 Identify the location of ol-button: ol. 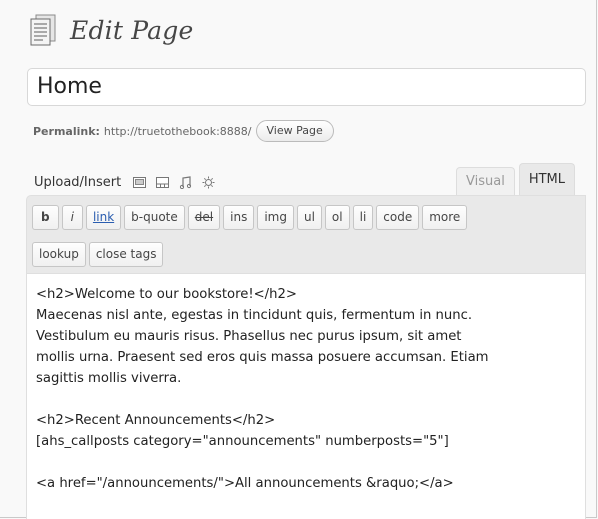
(337, 217).